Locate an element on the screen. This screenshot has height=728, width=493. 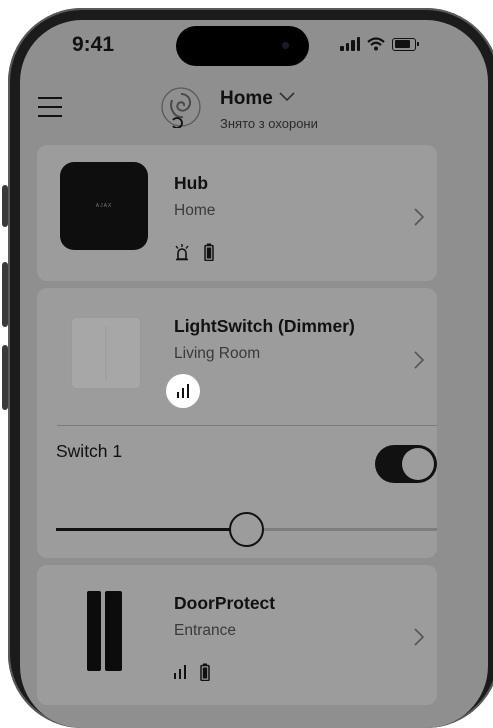
chevron-down-icon is located at coordinates (287, 96).